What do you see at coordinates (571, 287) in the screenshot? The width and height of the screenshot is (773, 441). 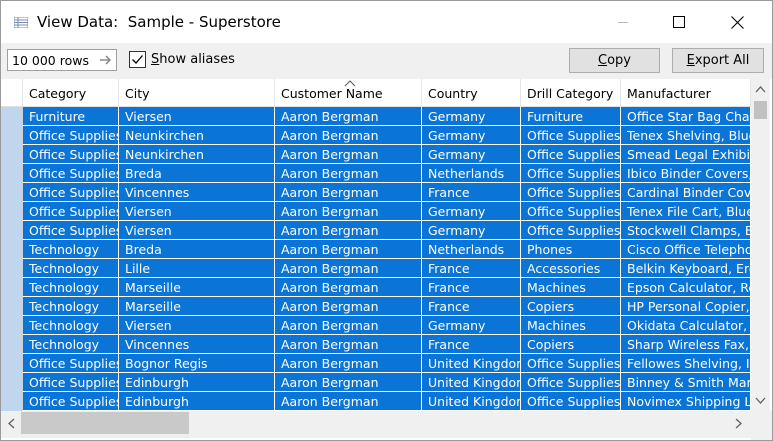 I see `cell-drill-category: Machines` at bounding box center [571, 287].